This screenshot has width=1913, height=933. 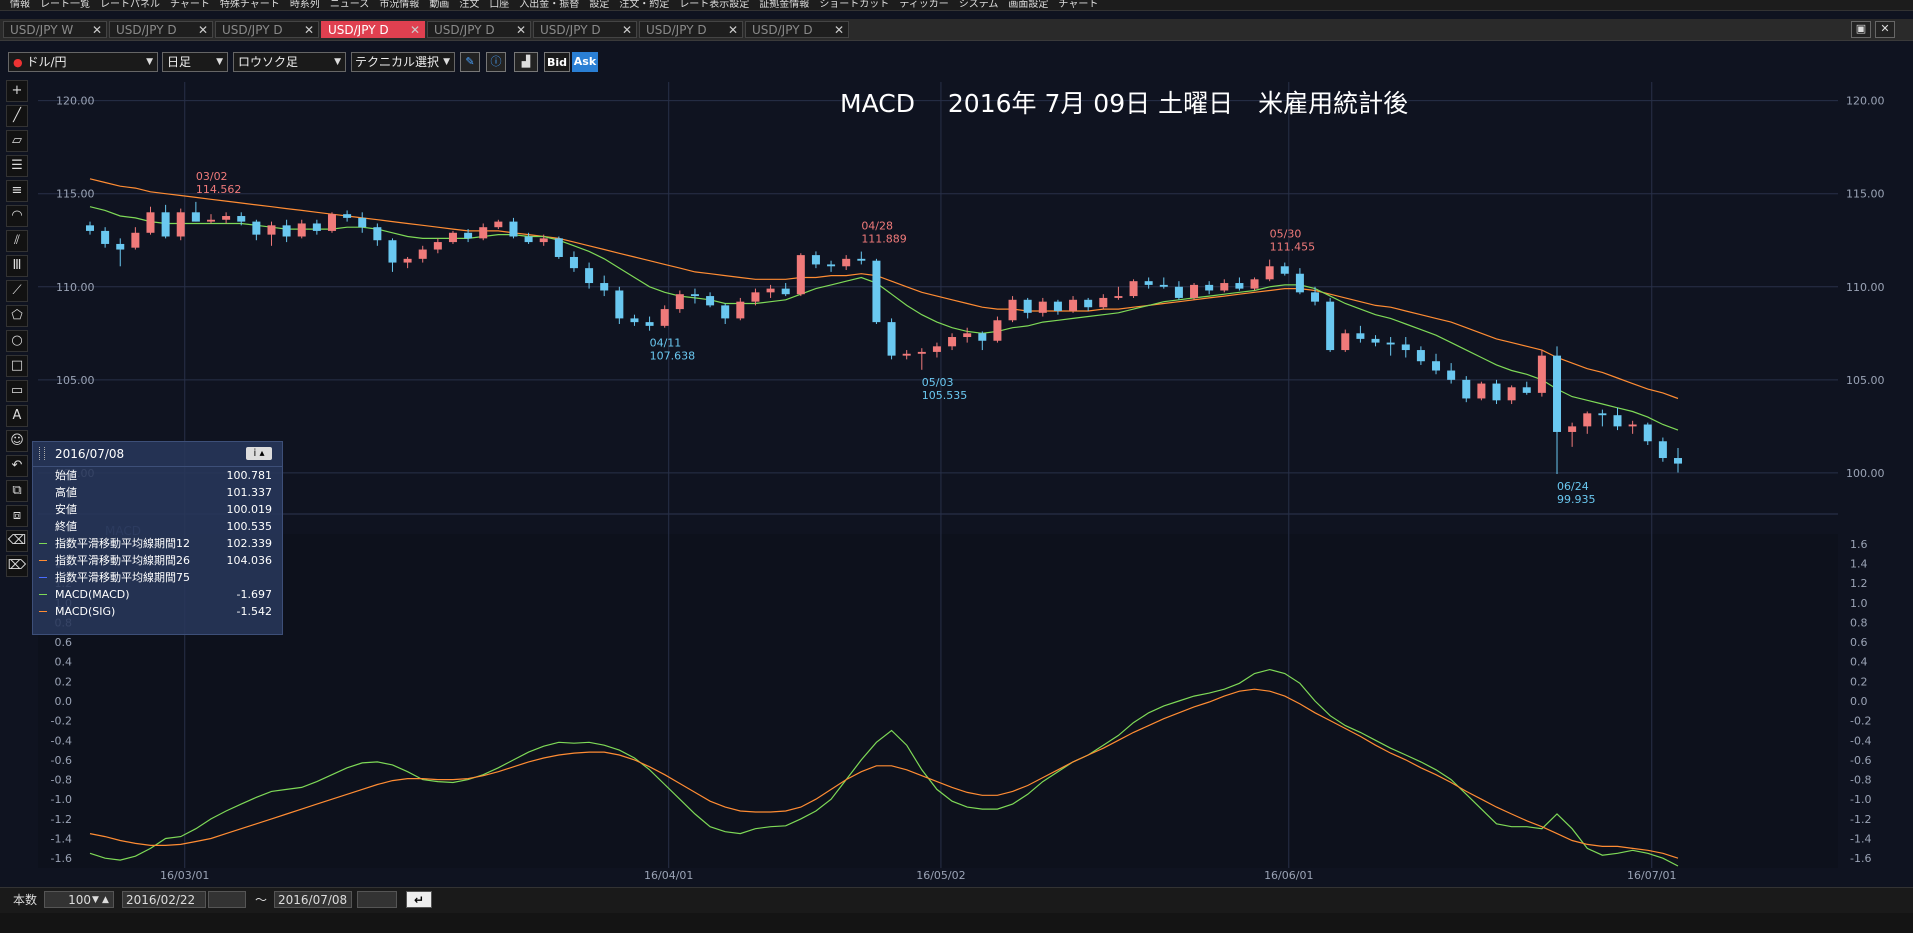 What do you see at coordinates (1859, 642) in the screenshot?
I see `macd-y-tick-label-right: 0.6` at bounding box center [1859, 642].